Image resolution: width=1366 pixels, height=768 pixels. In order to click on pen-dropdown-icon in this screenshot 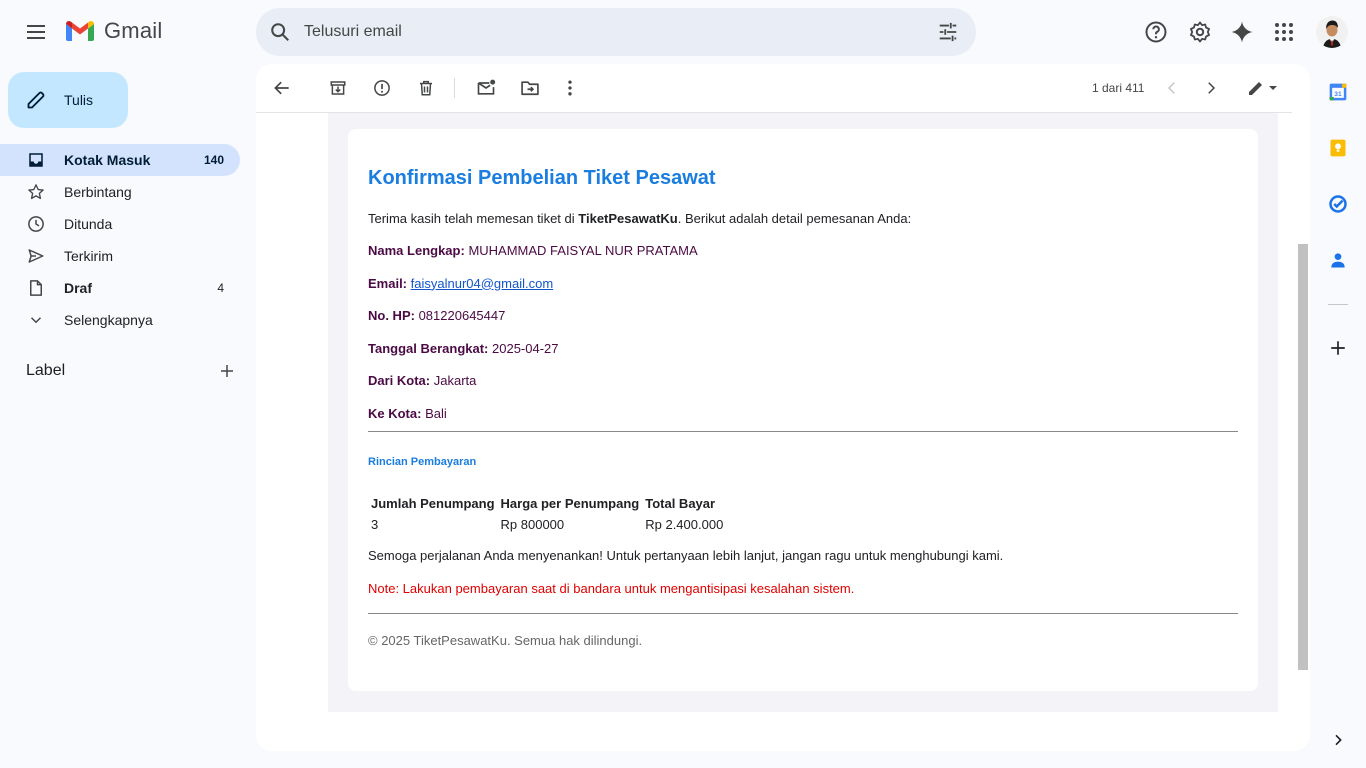, I will do `click(1263, 88)`.